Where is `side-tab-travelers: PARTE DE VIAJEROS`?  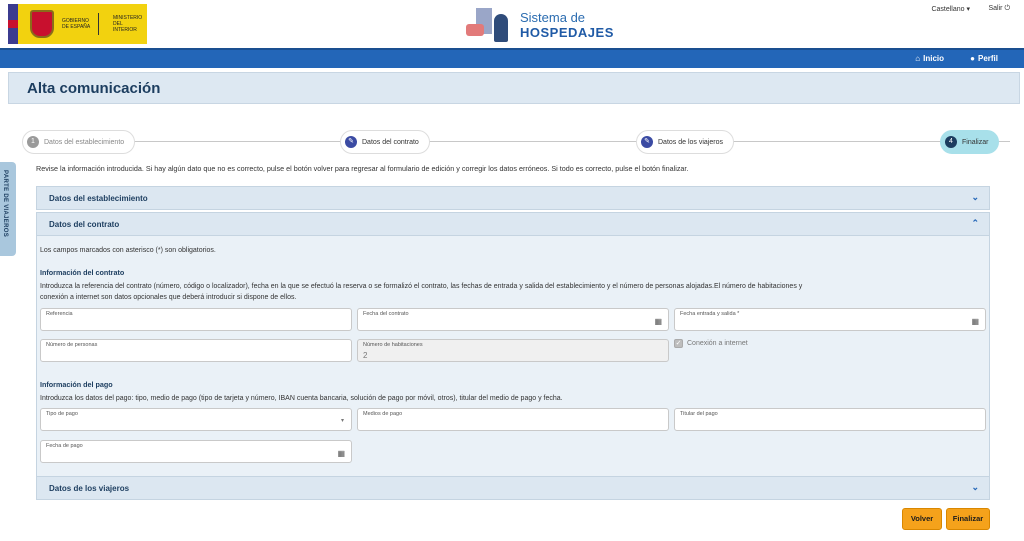 side-tab-travelers: PARTE DE VIAJEROS is located at coordinates (8, 209).